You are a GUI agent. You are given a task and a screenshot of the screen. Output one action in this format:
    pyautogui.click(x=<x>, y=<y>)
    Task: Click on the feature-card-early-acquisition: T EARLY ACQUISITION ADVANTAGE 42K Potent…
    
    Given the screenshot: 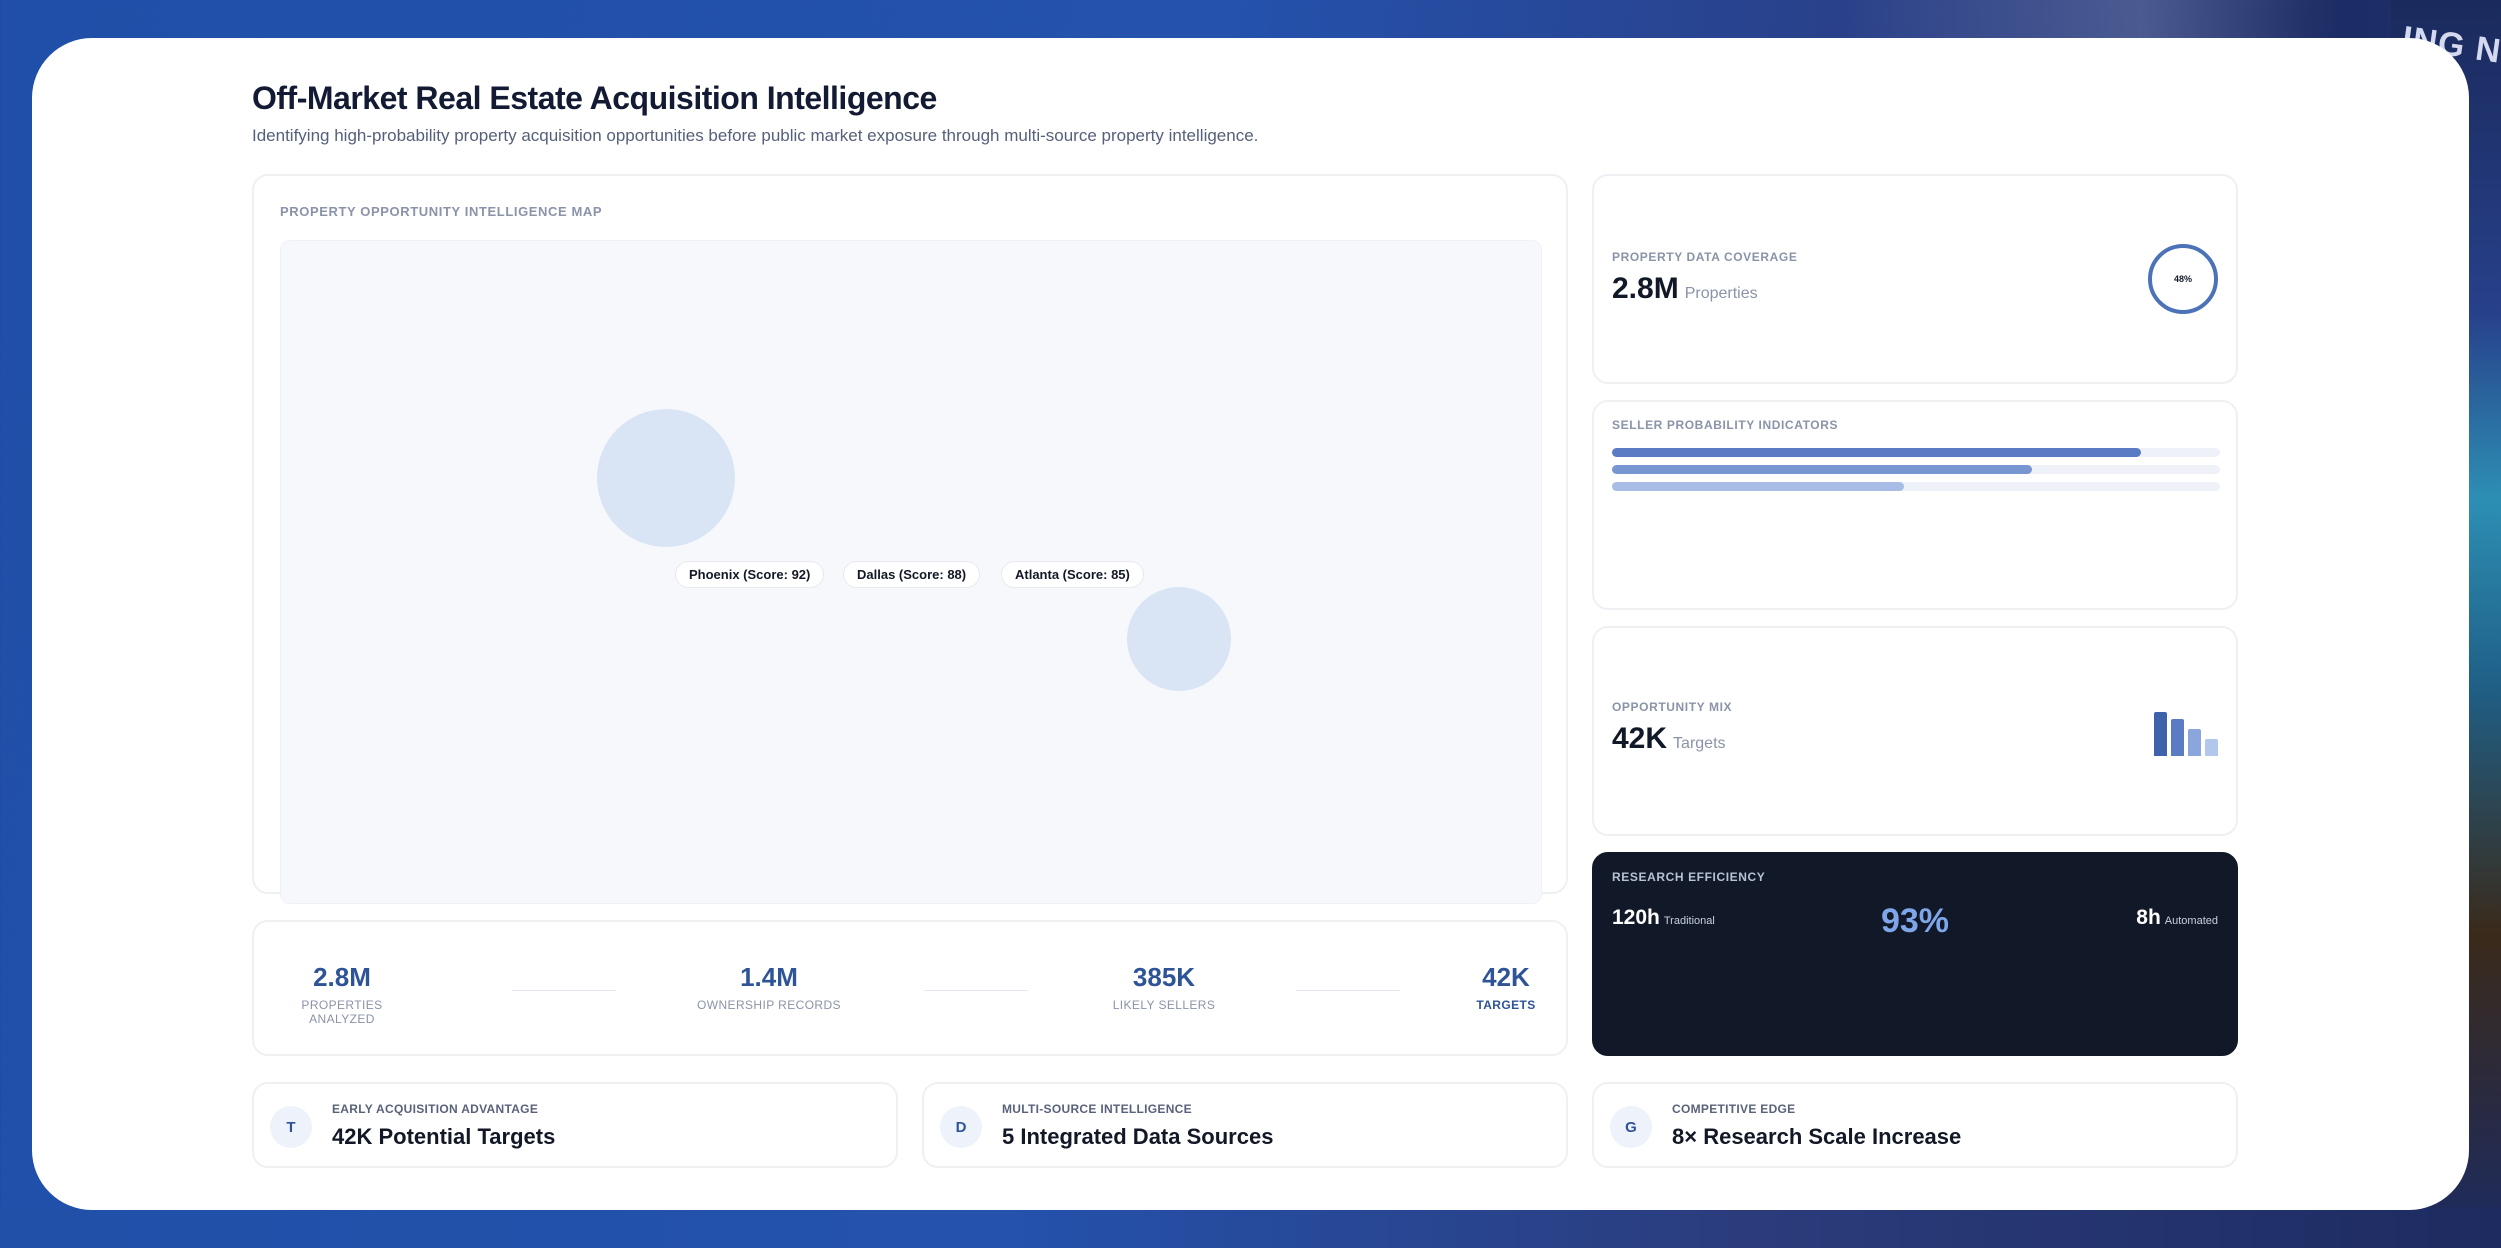 What is the action you would take?
    pyautogui.click(x=575, y=1125)
    